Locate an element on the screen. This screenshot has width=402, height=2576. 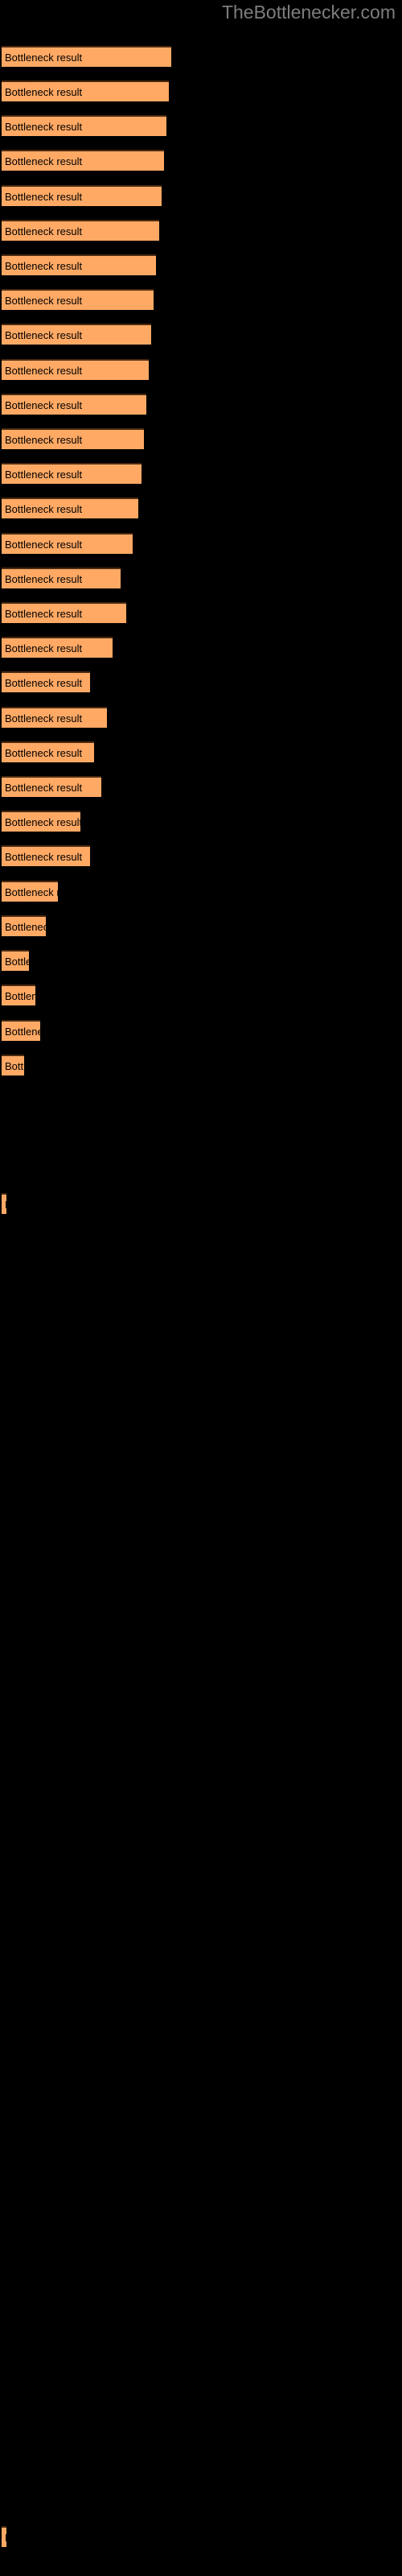
bar-10: Bottleneck result is located at coordinates (75, 369).